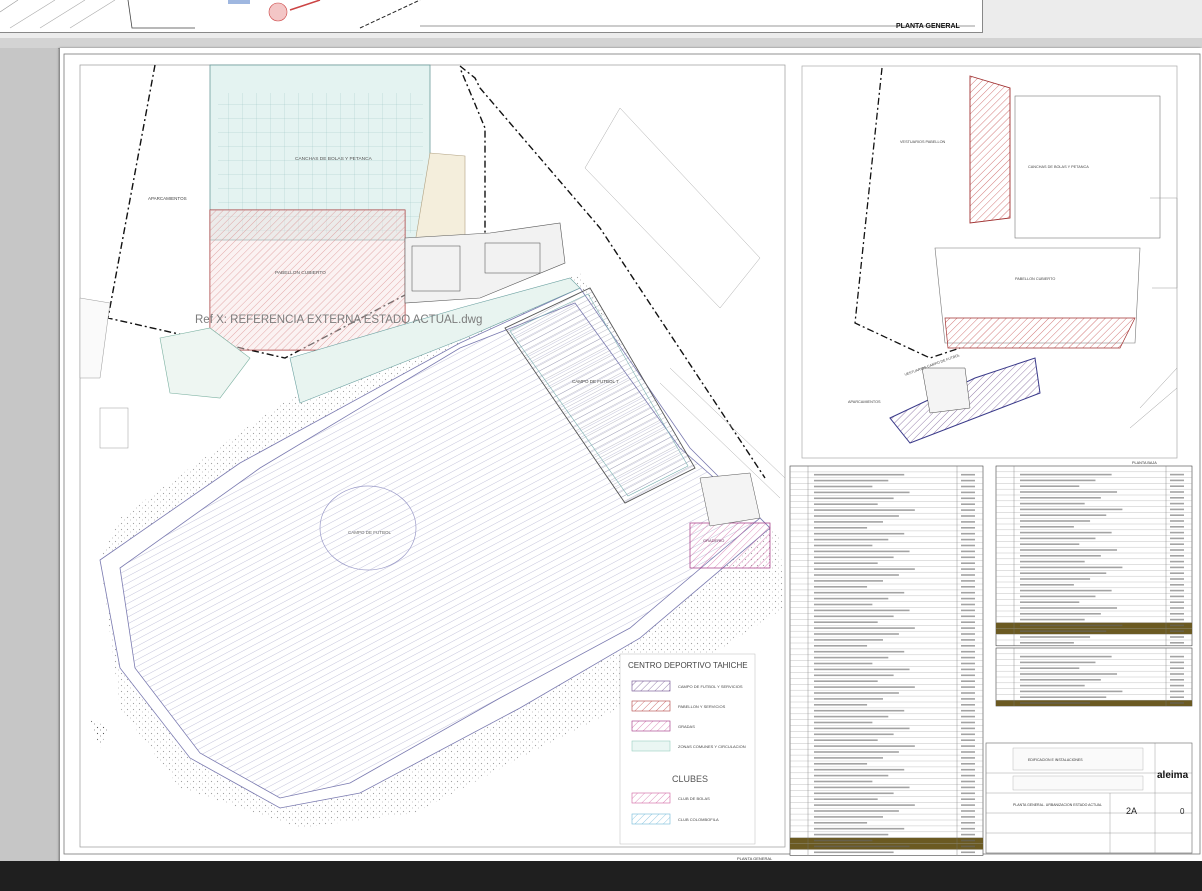 The height and width of the screenshot is (891, 1202). Describe the element at coordinates (1035, 279) in the screenshot. I see `upper-label-pabellon: PABELLON CUBIERTO` at that location.